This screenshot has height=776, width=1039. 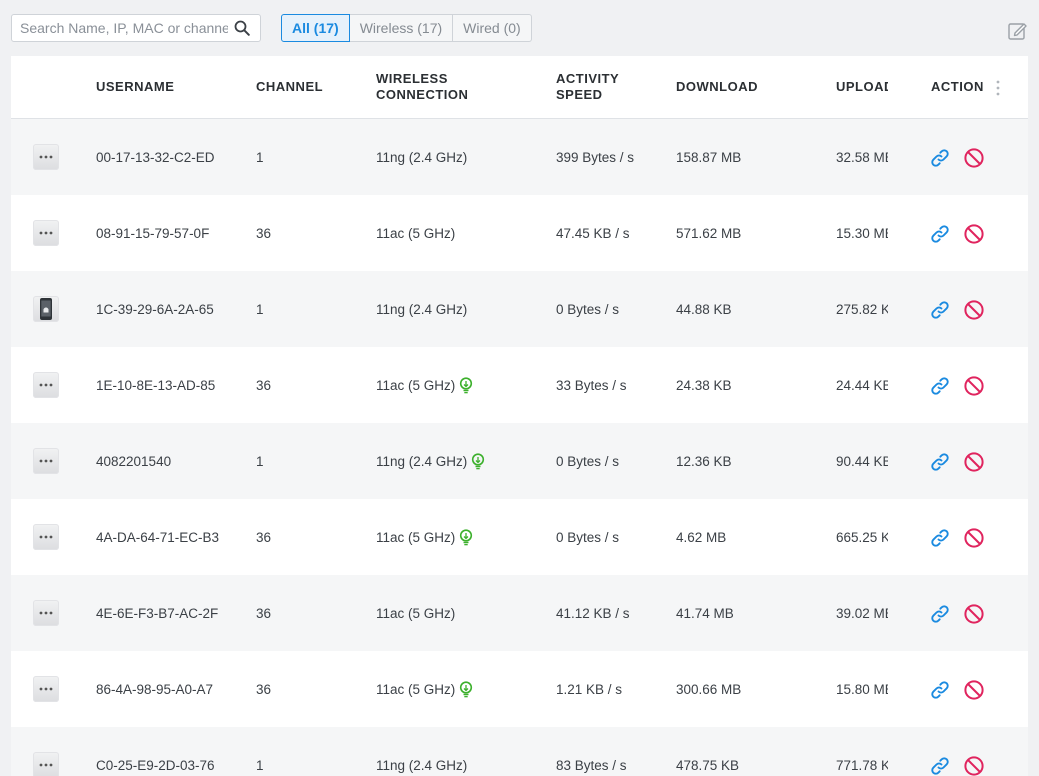 I want to click on more-vertical-icon, so click(x=998, y=88).